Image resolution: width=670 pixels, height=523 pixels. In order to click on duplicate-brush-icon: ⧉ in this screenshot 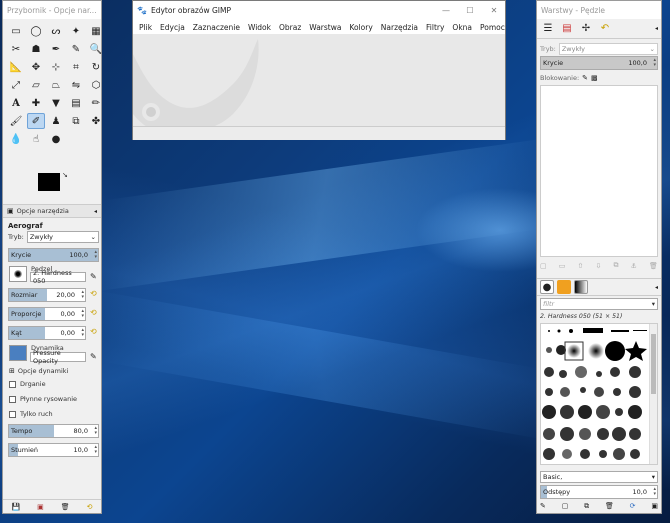, I will do `click(586, 506)`.